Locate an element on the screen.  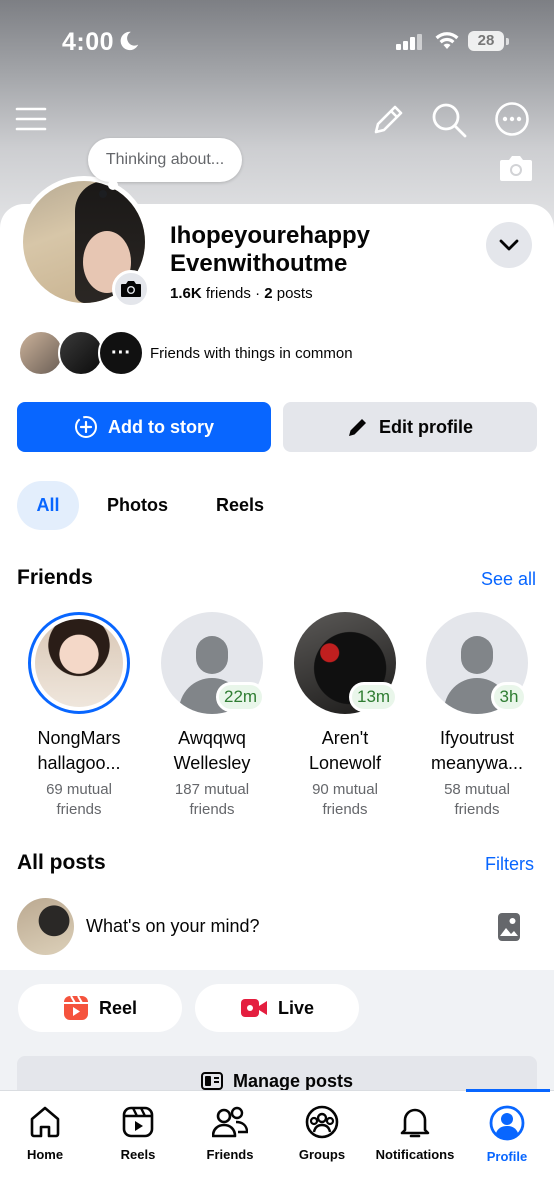
signal-icon is located at coordinates (409, 42).